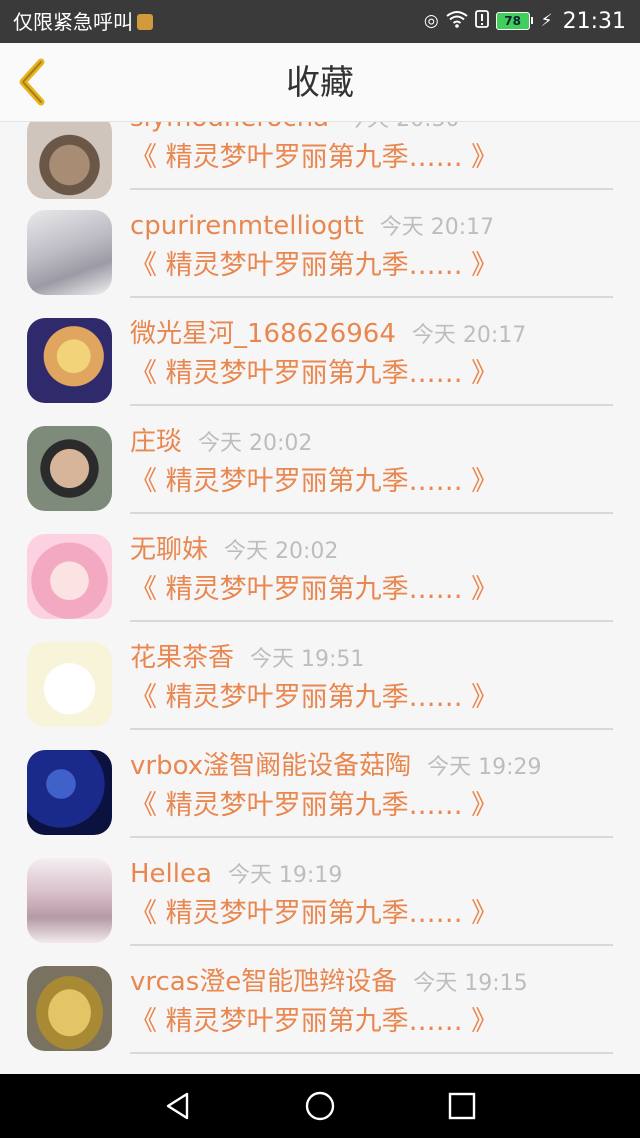  What do you see at coordinates (182, 658) in the screenshot?
I see `username: 花果茶香` at bounding box center [182, 658].